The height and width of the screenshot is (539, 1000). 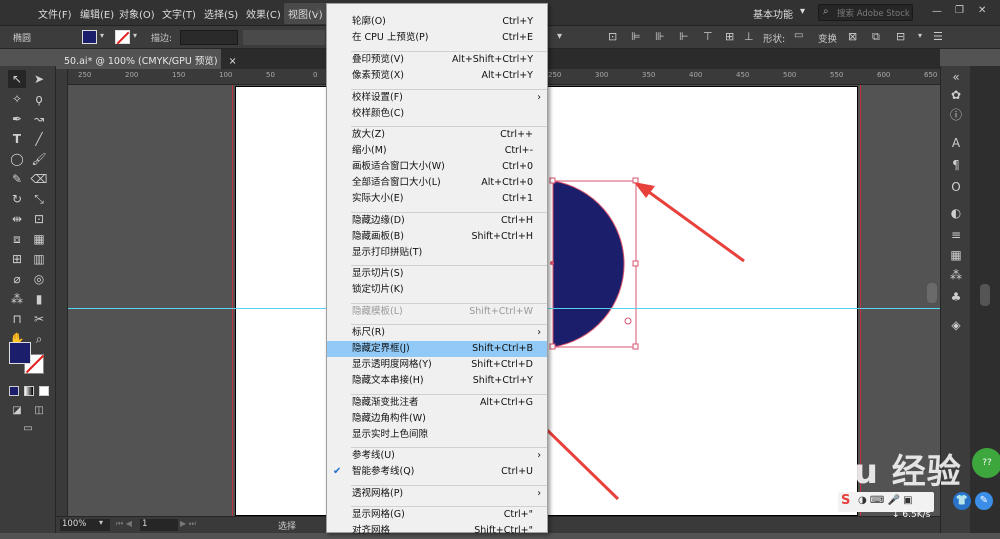 I want to click on ellipse-tool-icon: ◯, so click(x=17, y=159).